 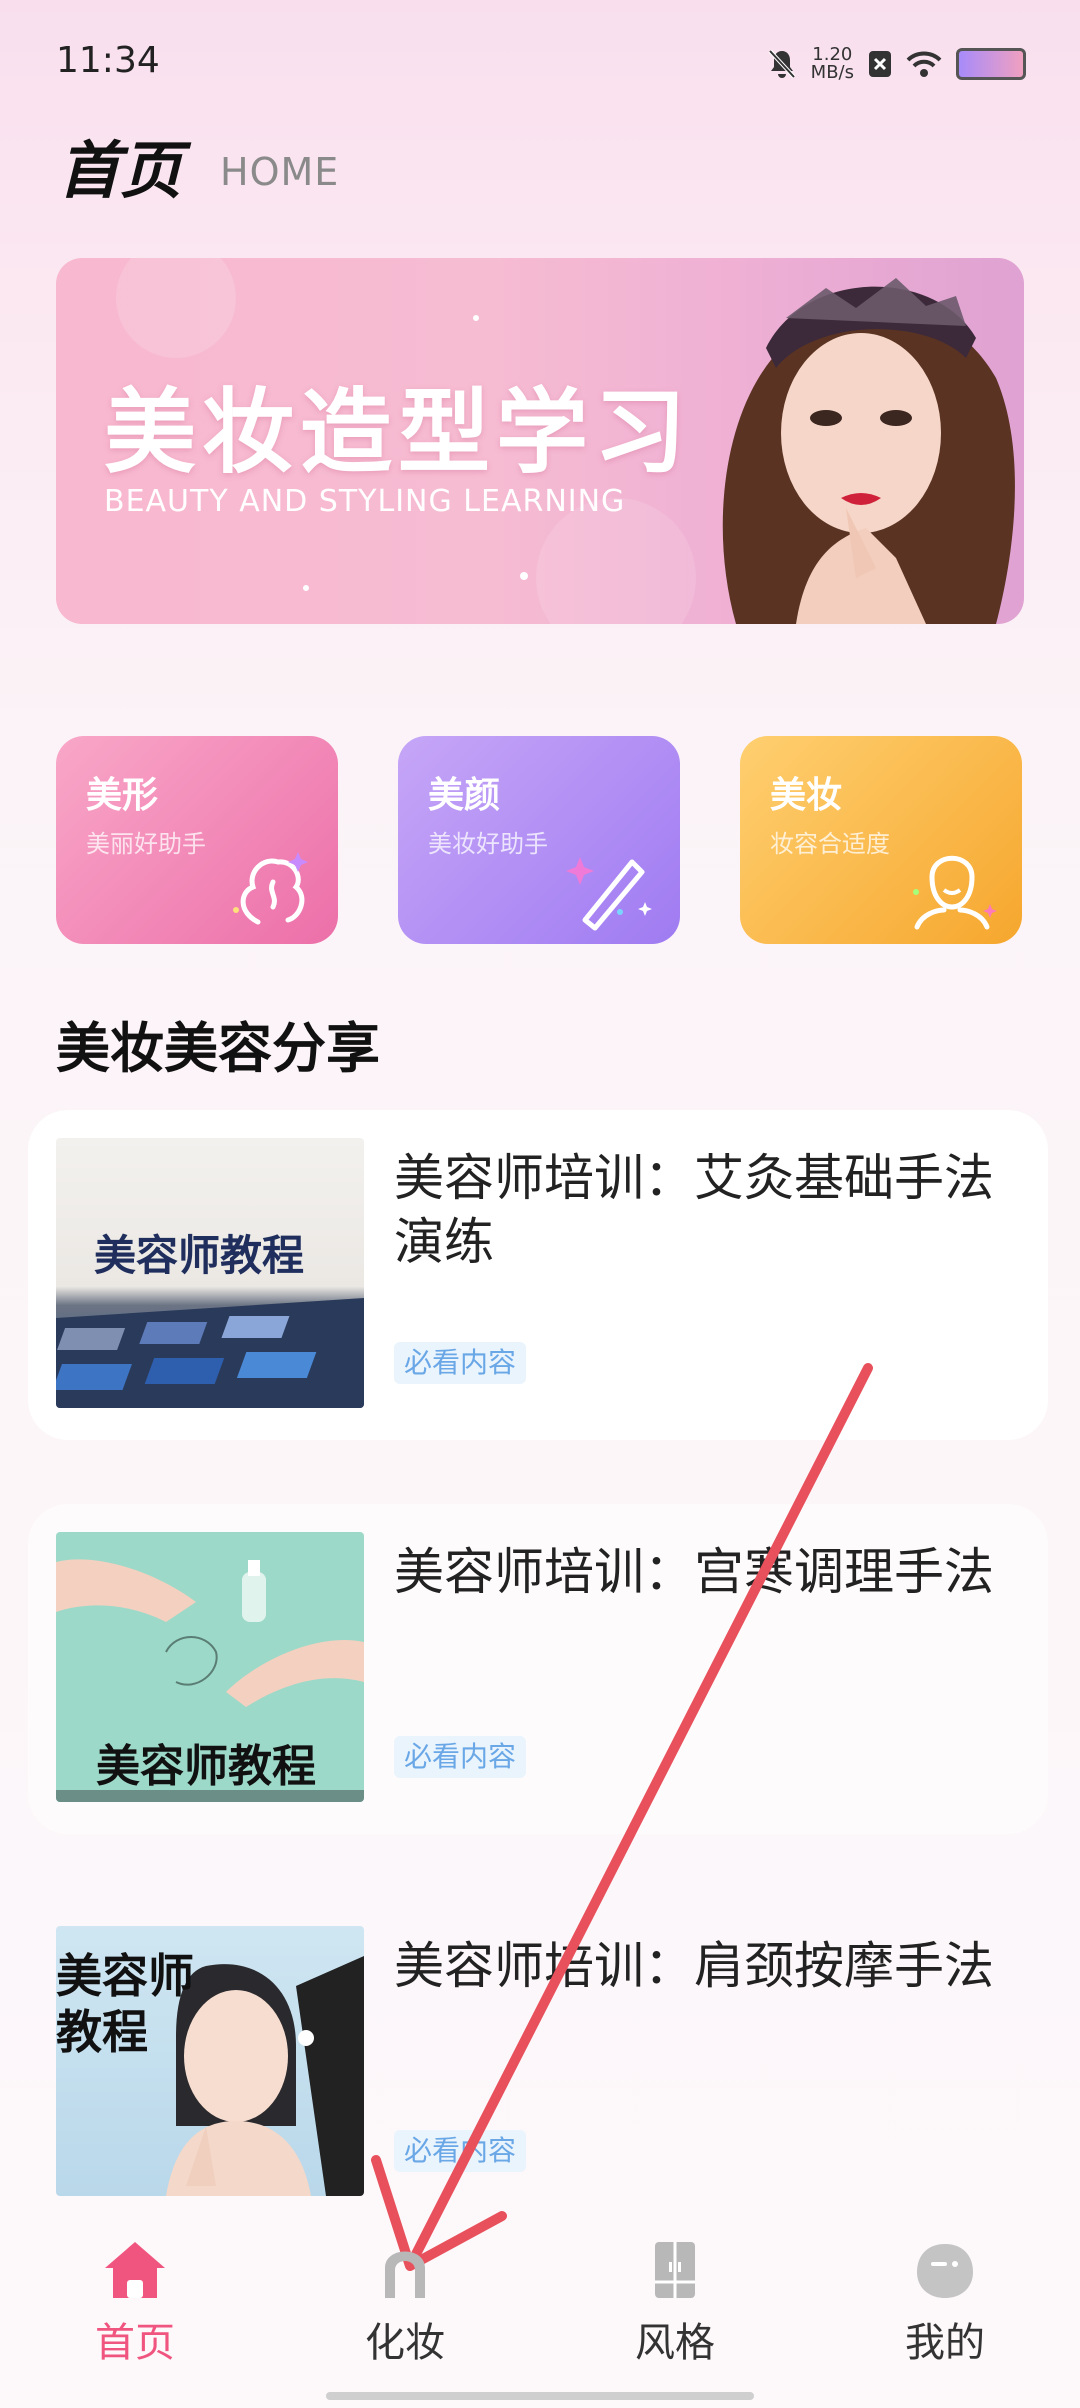 I want to click on magic-wand-icon, so click(x=609, y=894).